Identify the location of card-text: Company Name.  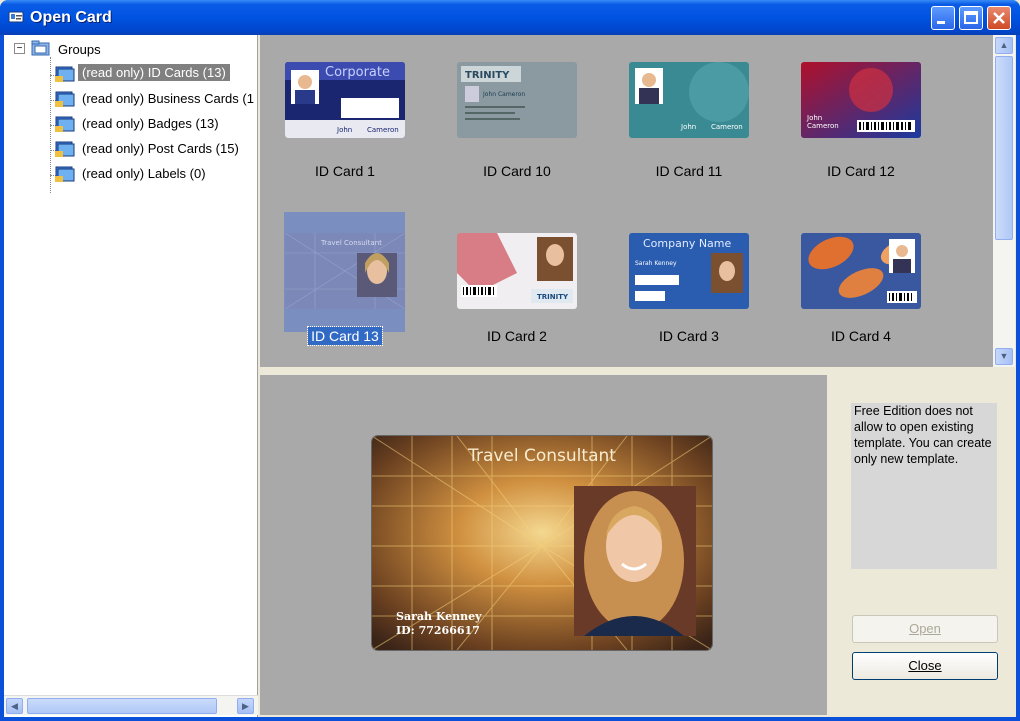
(687, 243).